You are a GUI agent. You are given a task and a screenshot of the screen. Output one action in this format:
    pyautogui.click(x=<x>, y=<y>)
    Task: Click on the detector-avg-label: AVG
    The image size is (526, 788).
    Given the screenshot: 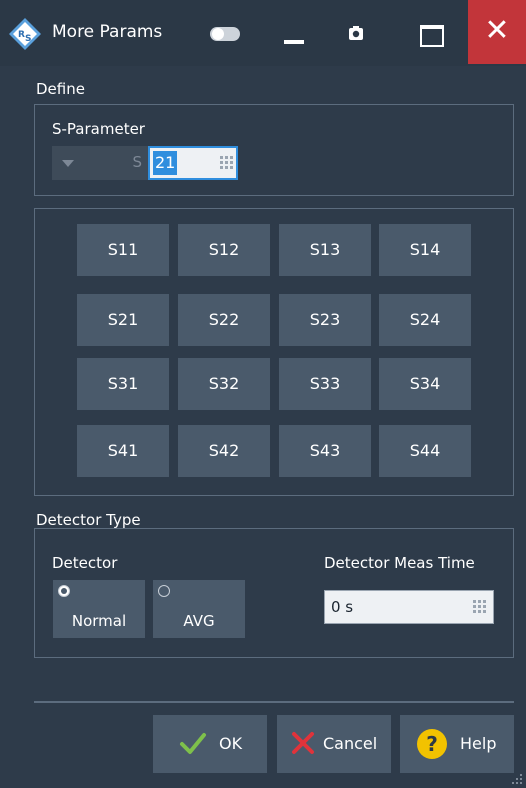 What is the action you would take?
    pyautogui.click(x=199, y=621)
    